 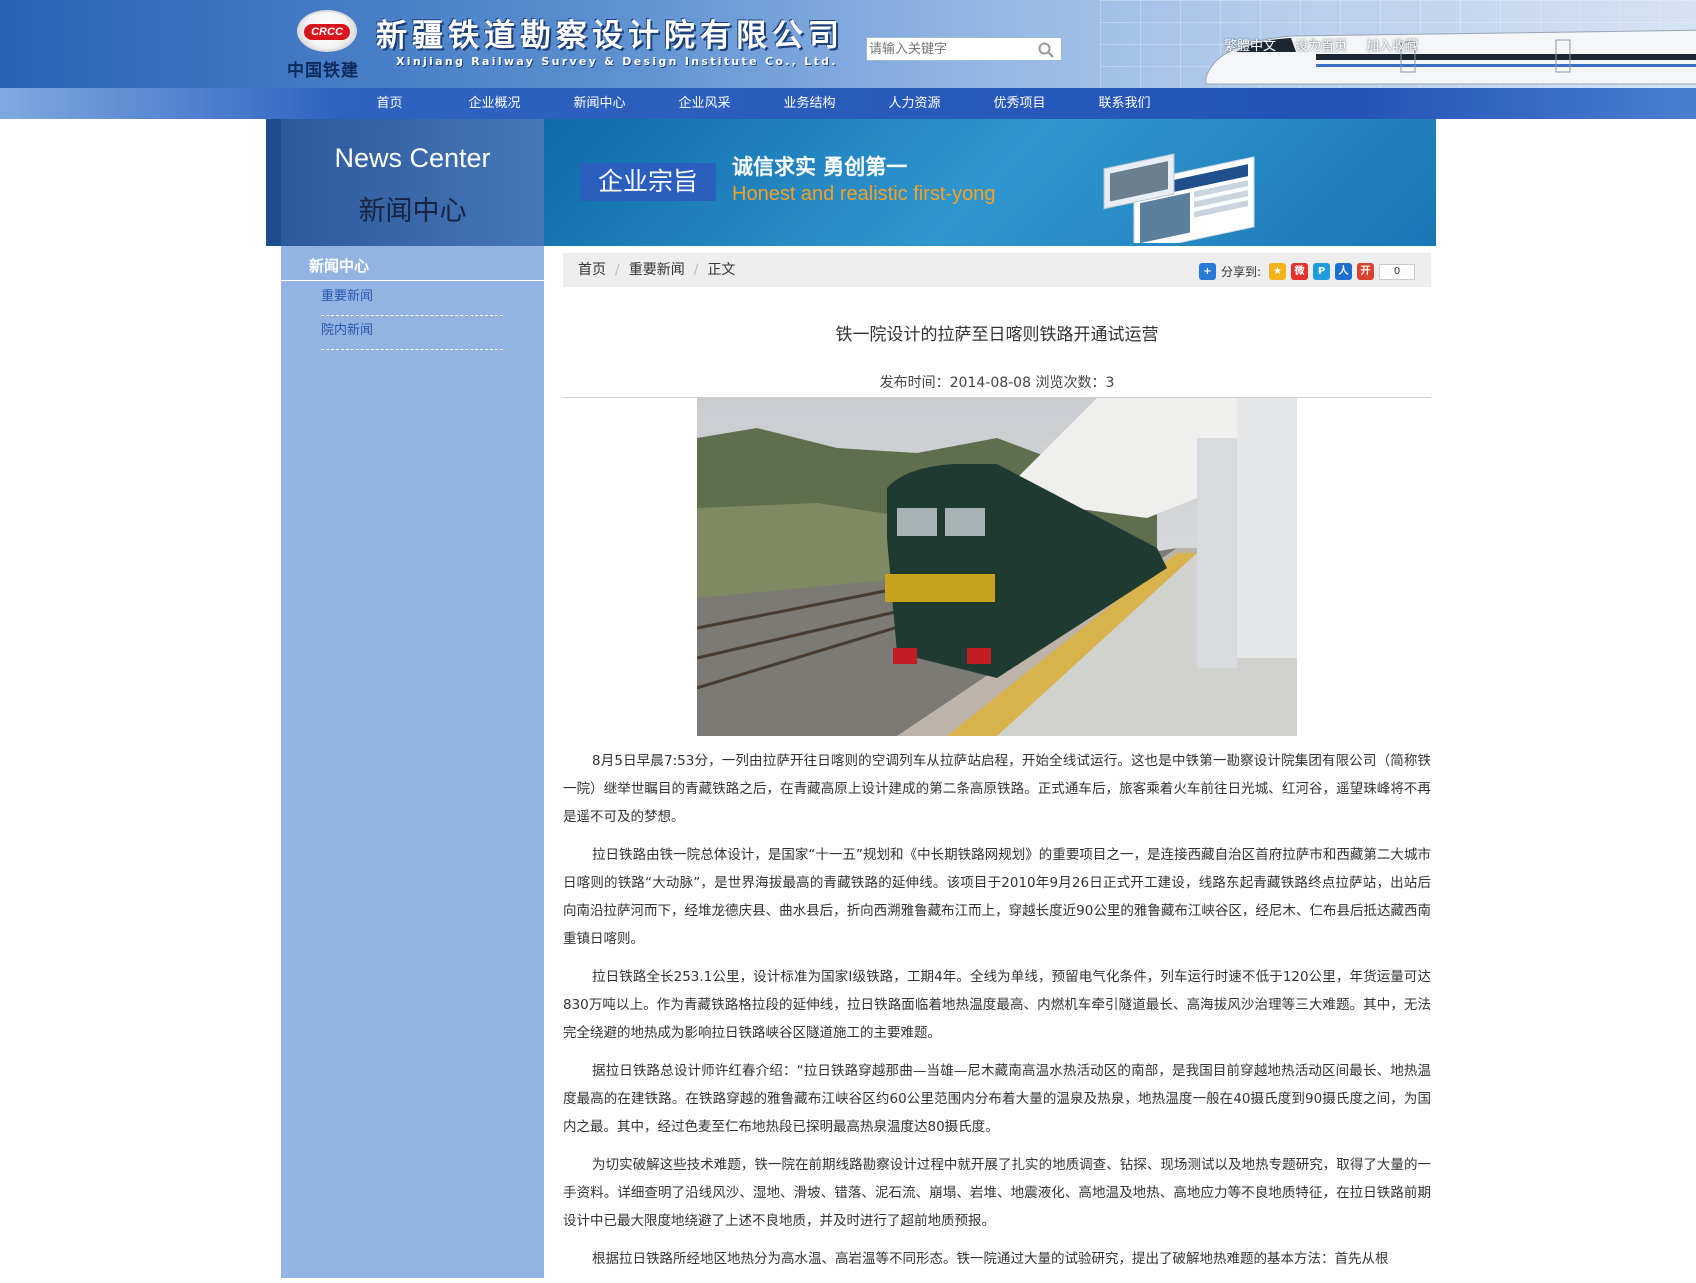 What do you see at coordinates (997, 383) in the screenshot?
I see `article-meta: 发布时间：2014-08-08 浏览次数：3` at bounding box center [997, 383].